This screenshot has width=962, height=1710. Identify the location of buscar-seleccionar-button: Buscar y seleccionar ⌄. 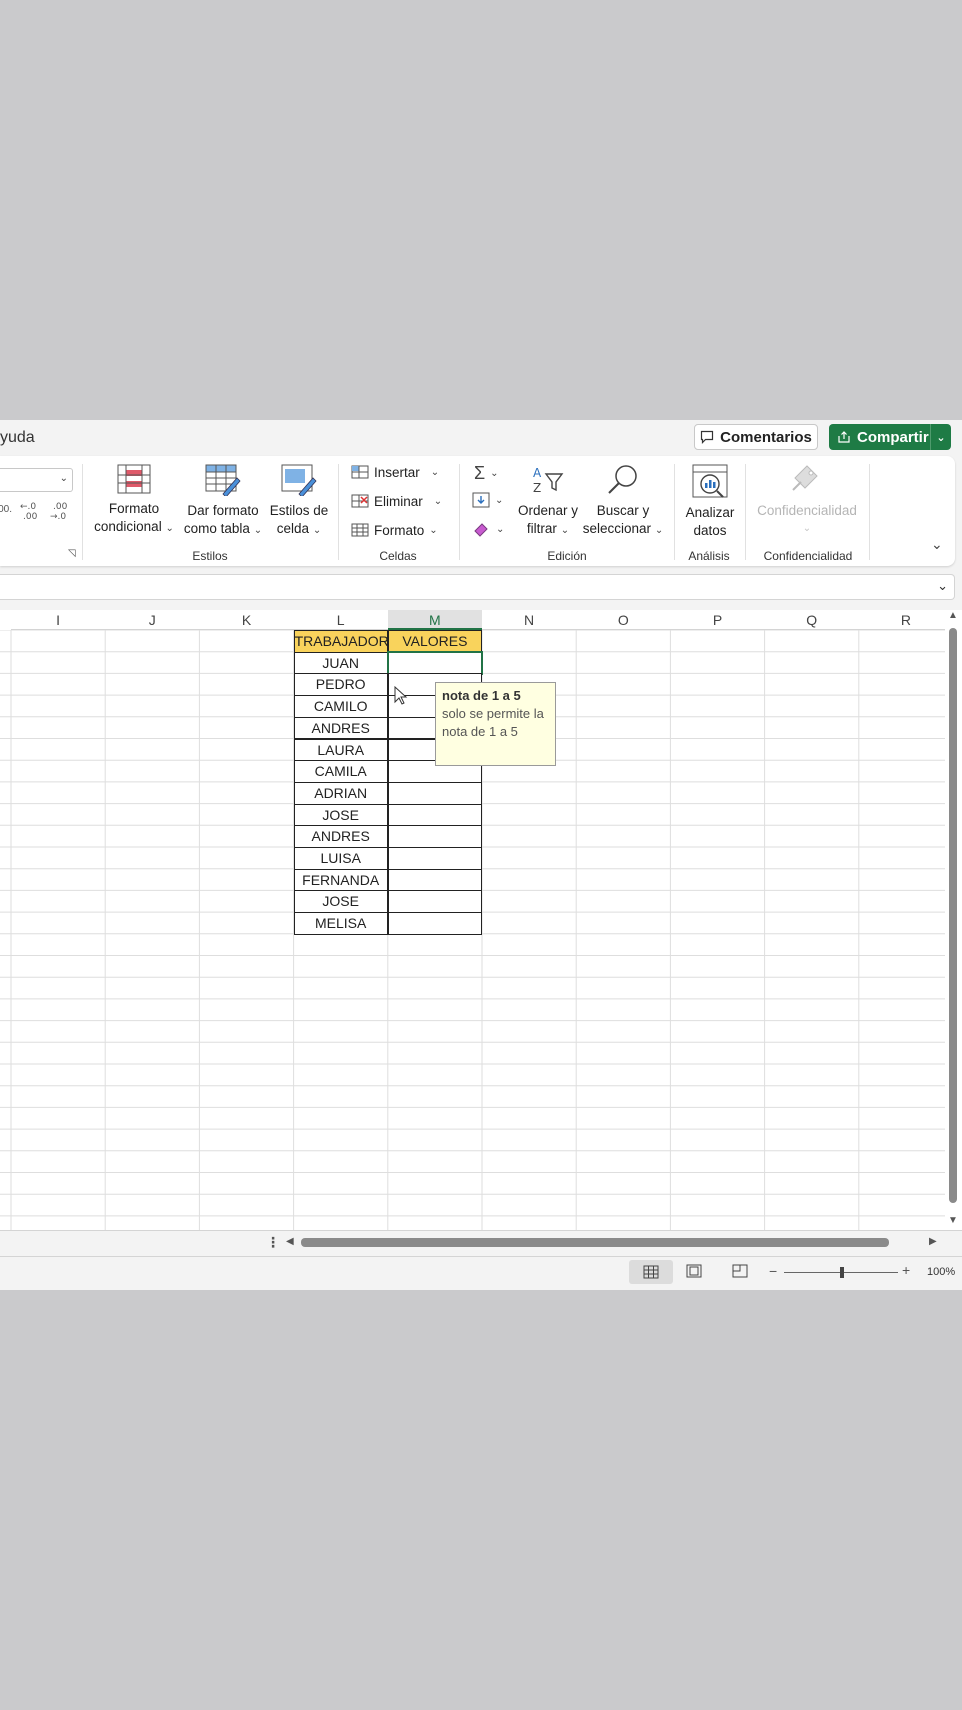
(623, 502).